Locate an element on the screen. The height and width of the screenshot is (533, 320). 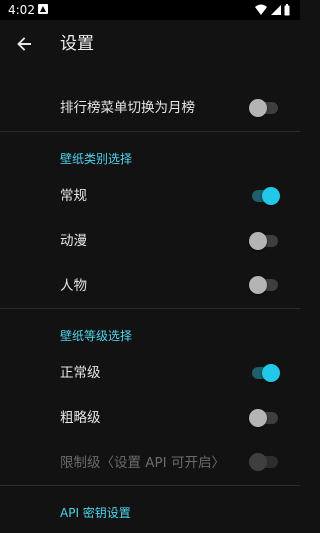
back-arrow-icon is located at coordinates (24, 44).